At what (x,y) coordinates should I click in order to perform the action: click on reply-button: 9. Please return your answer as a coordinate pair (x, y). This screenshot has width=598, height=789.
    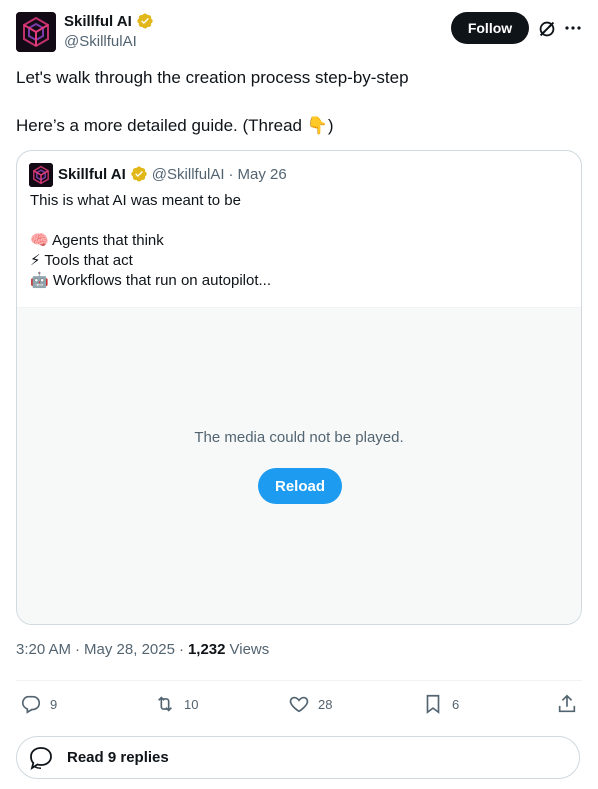
    Looking at the image, I should click on (38, 704).